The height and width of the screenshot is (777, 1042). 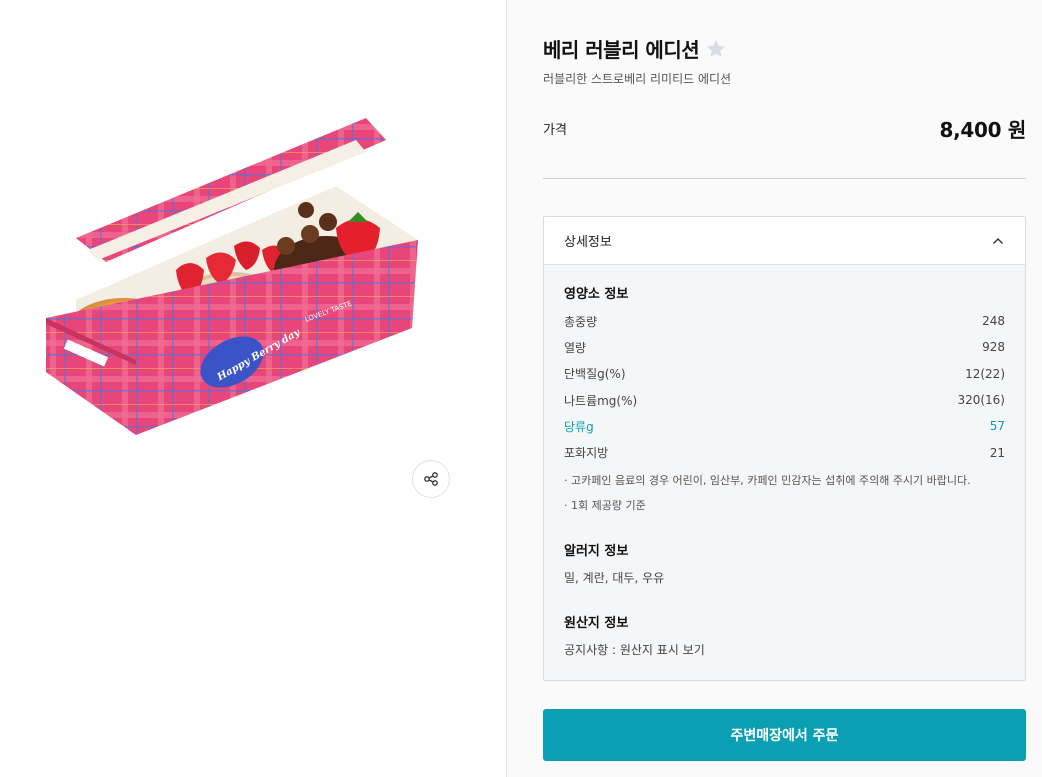 I want to click on nutrition-title: 영양소 정보, so click(x=596, y=294).